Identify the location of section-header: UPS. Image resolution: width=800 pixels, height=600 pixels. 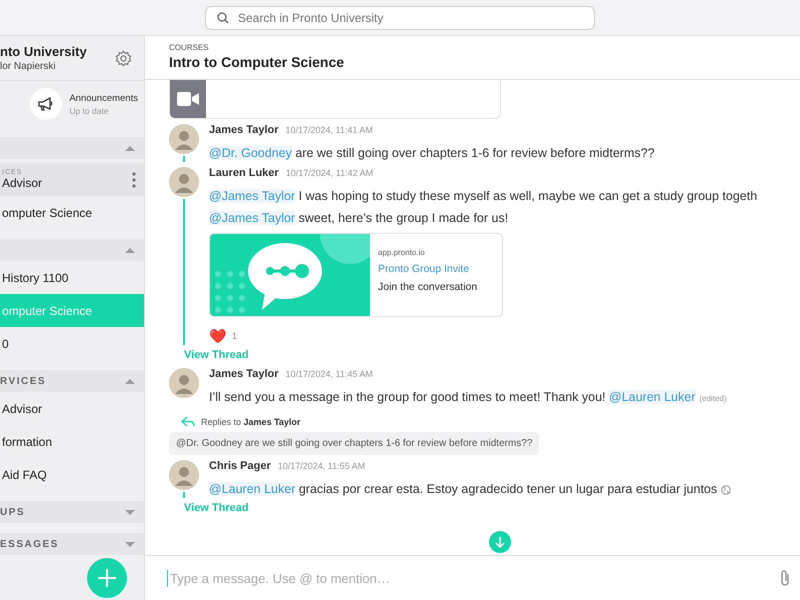
(72, 512).